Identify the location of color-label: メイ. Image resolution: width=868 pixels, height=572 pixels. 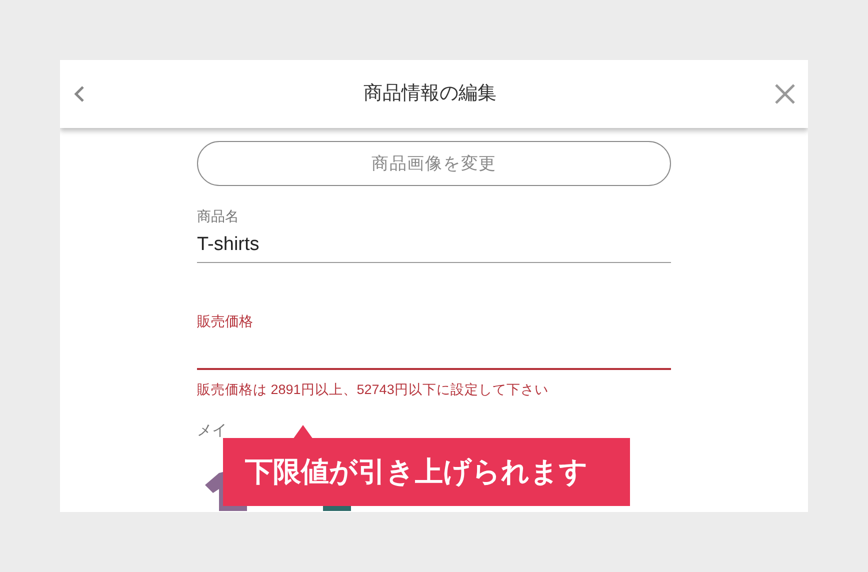
(212, 431).